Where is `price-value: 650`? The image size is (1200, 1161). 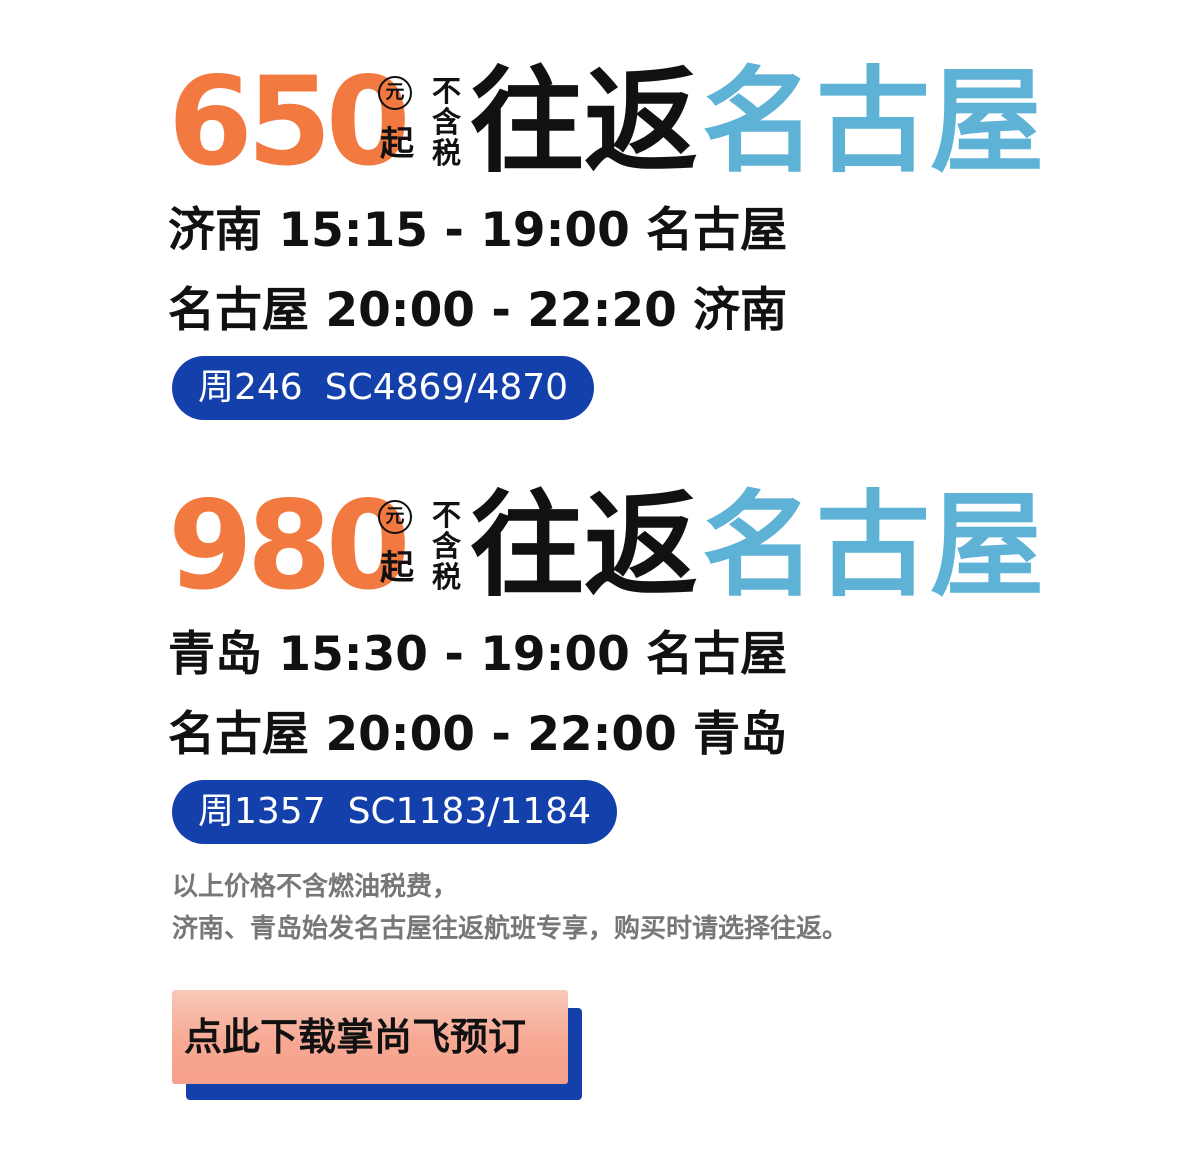
price-value: 650 is located at coordinates (289, 122).